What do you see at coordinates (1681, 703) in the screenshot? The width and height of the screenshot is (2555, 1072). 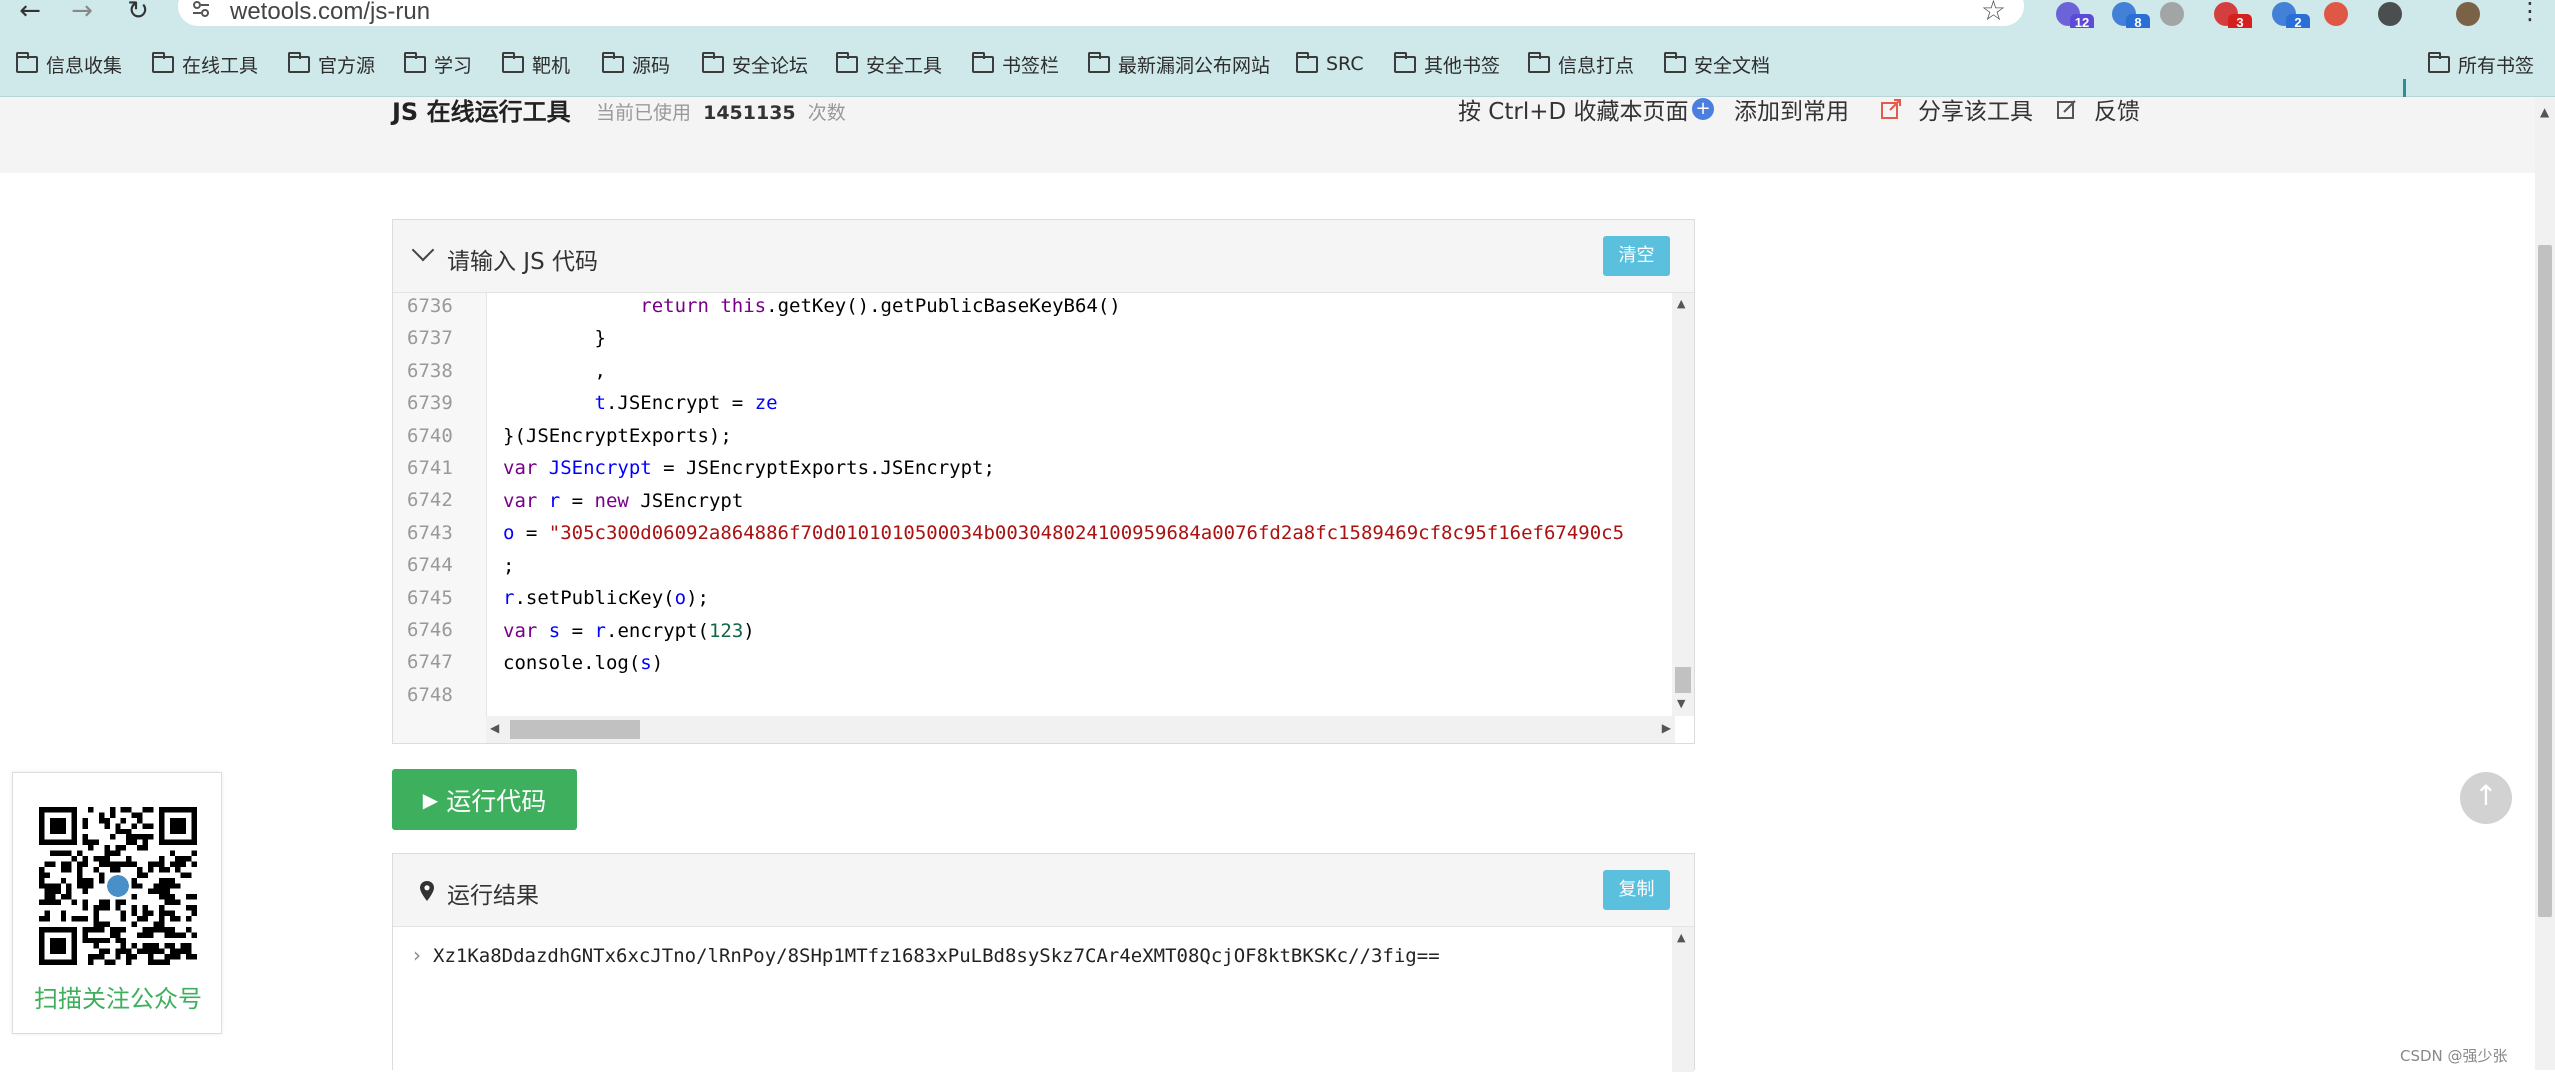 I see `scroll-down-arrow-icon: ▼` at bounding box center [1681, 703].